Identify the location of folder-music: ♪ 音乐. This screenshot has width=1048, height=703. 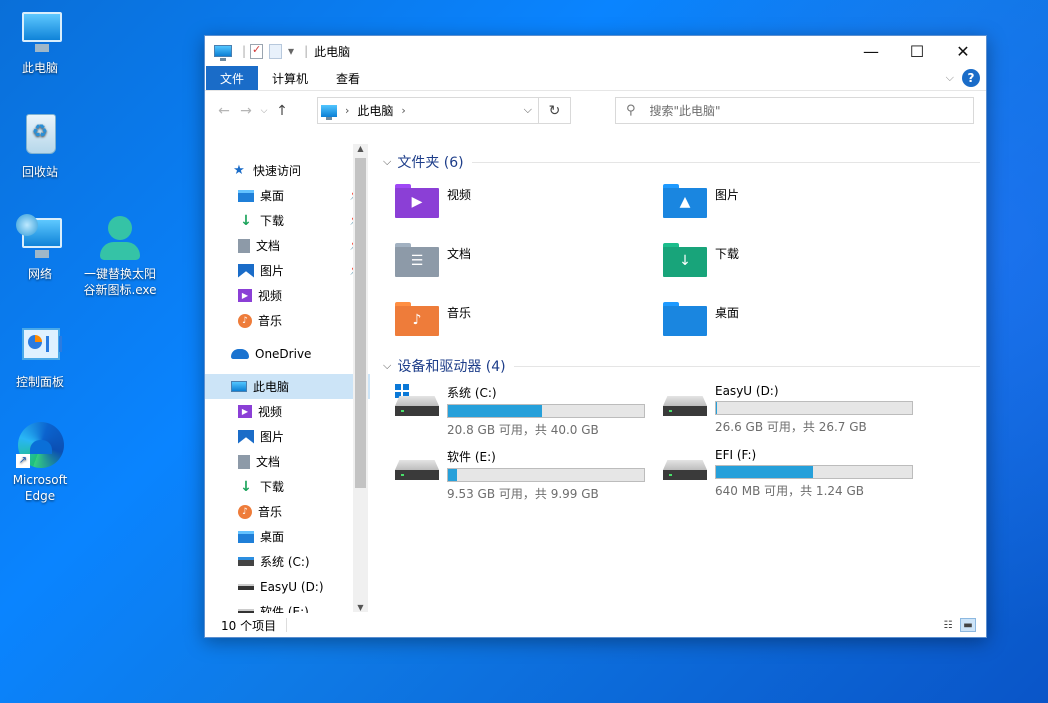
(433, 319).